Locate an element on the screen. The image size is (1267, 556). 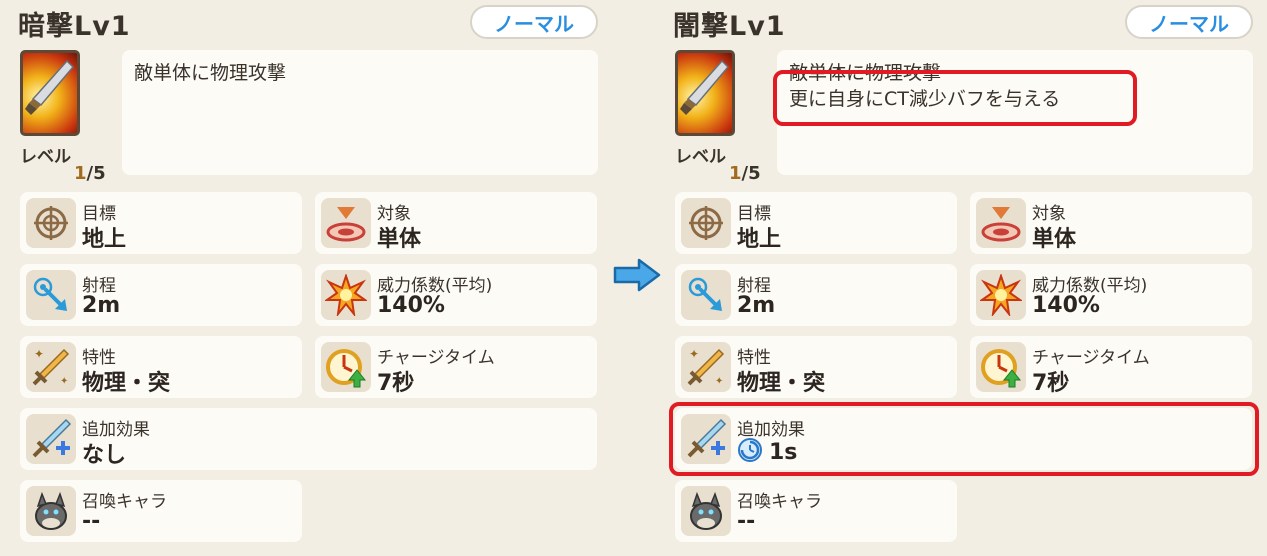
description-highlight-box is located at coordinates (955, 98).